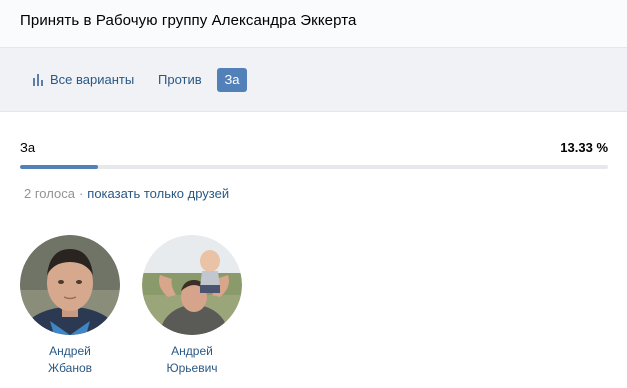  I want to click on result-percent: 13.33 %, so click(584, 147).